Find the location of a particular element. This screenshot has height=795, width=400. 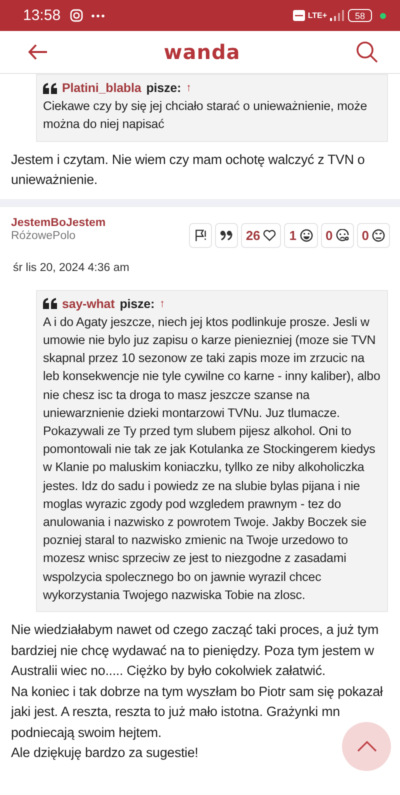

privacy-indicator-icon is located at coordinates (383, 15).